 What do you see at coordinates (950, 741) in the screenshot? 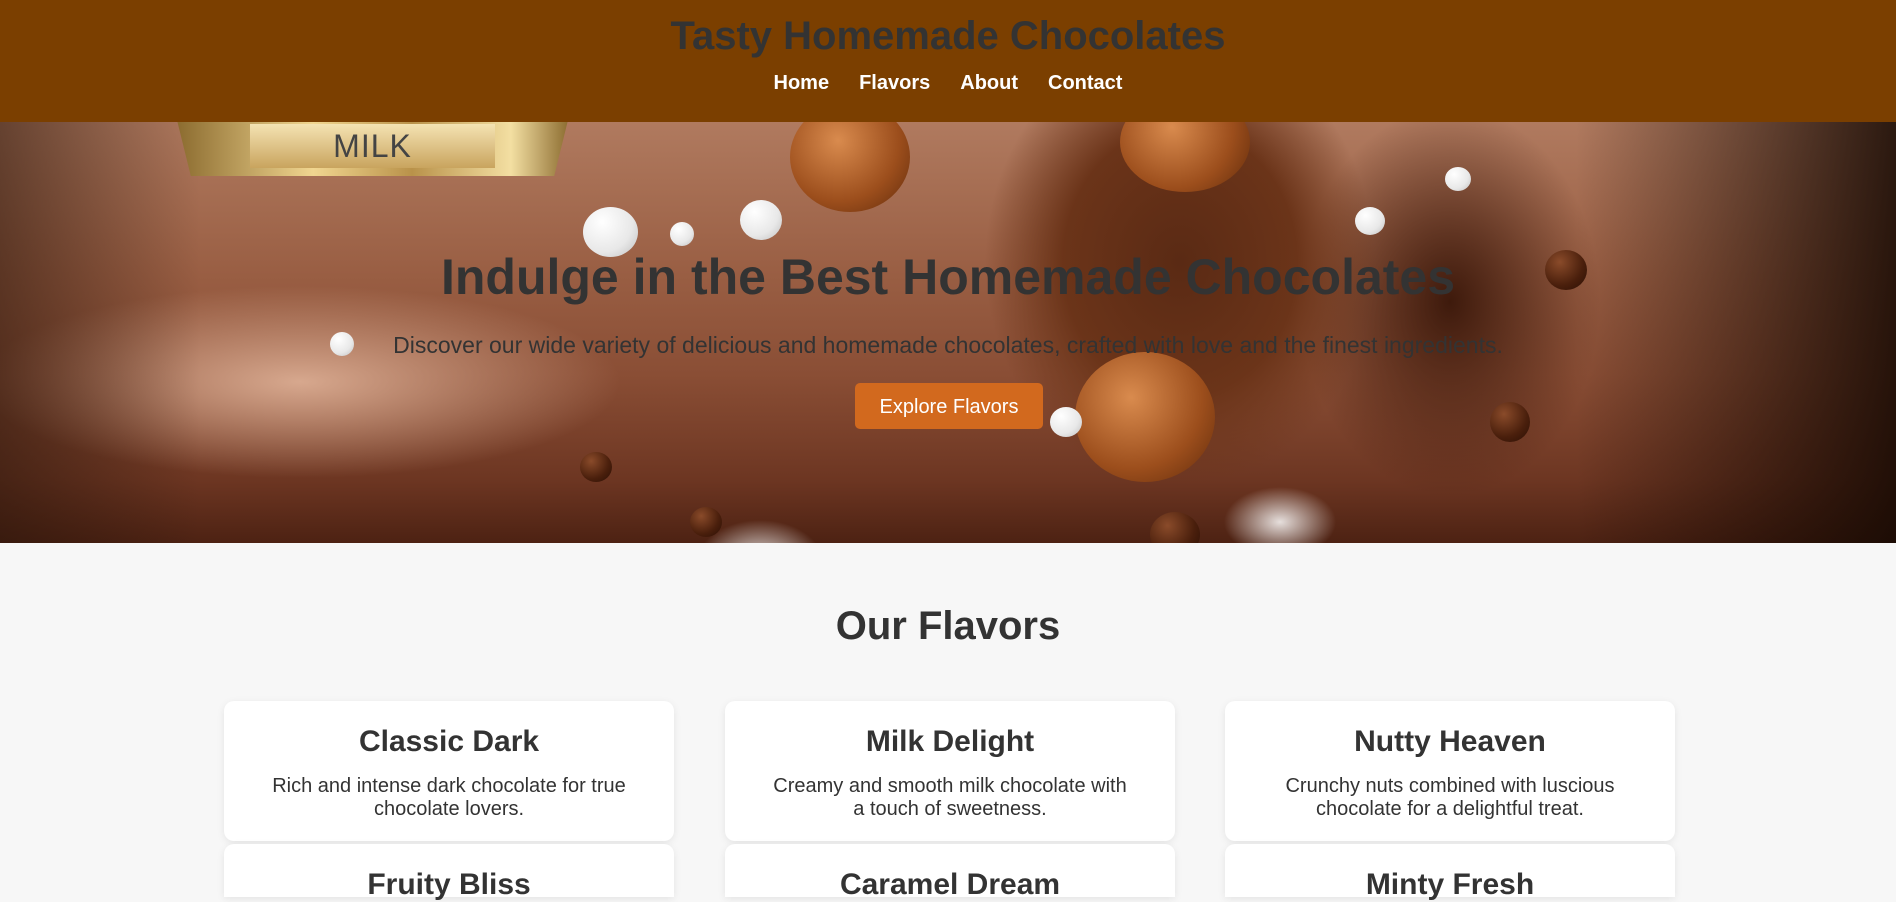
I see `flavor-card-title: Milk Delight` at bounding box center [950, 741].